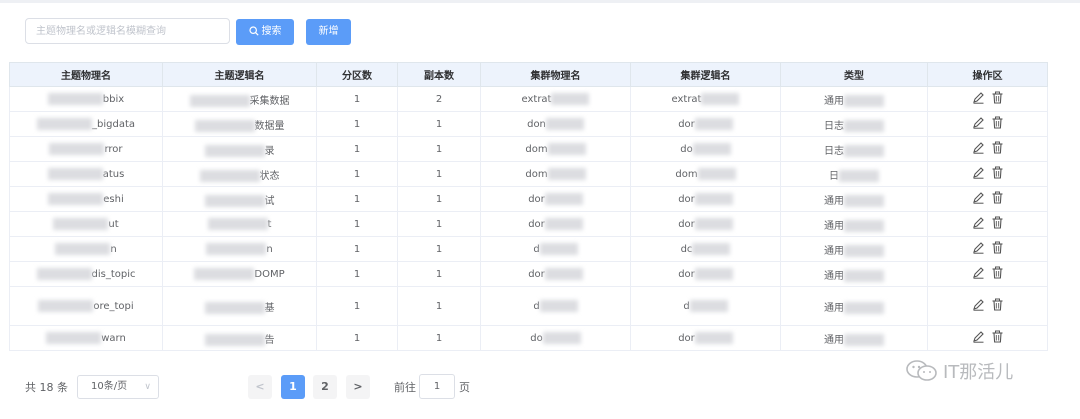 Image resolution: width=1080 pixels, height=419 pixels. I want to click on logical-name-cell: t, so click(239, 224).